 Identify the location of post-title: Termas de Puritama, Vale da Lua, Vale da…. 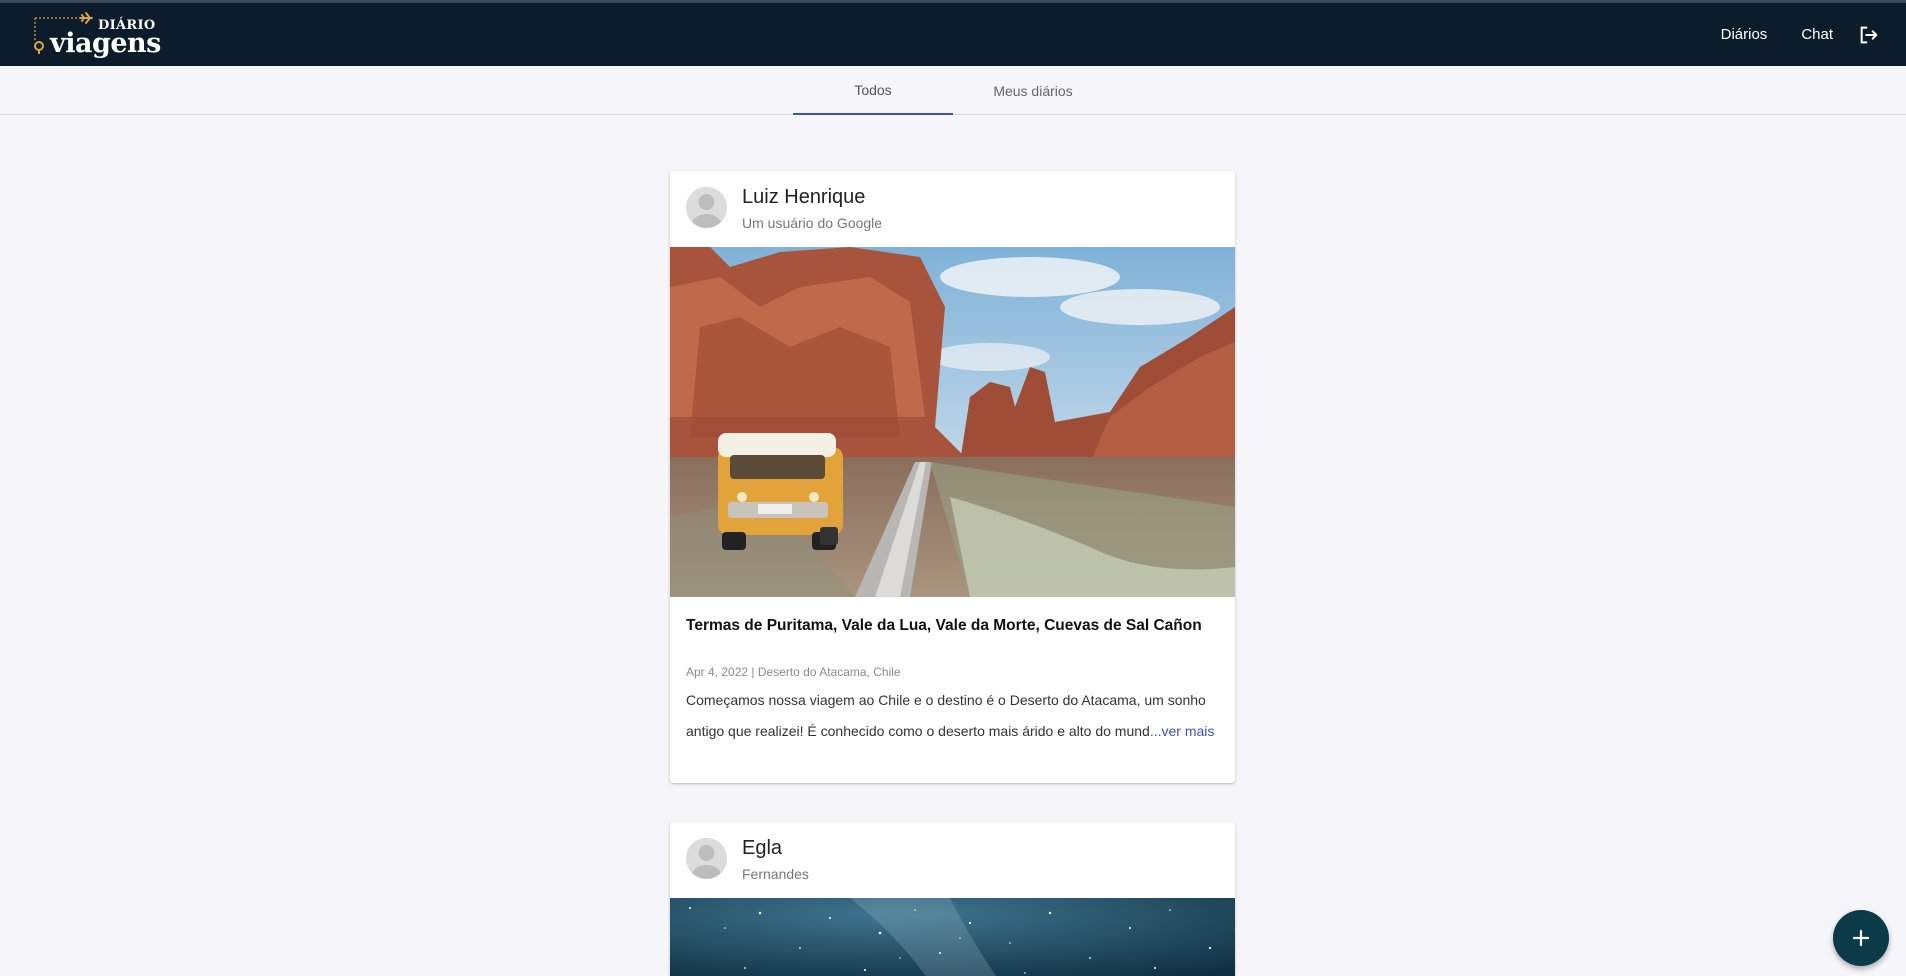
(944, 625).